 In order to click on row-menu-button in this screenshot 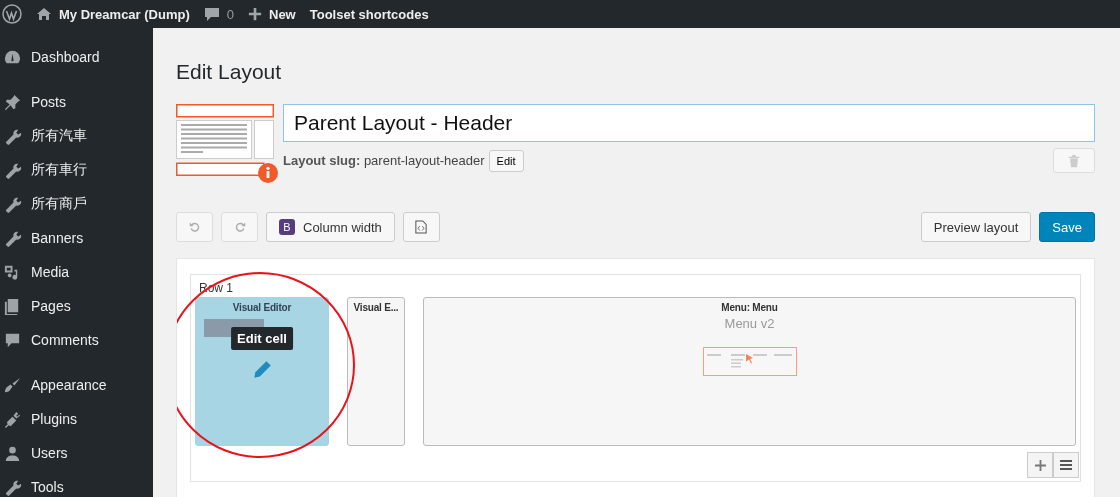, I will do `click(1066, 465)`.